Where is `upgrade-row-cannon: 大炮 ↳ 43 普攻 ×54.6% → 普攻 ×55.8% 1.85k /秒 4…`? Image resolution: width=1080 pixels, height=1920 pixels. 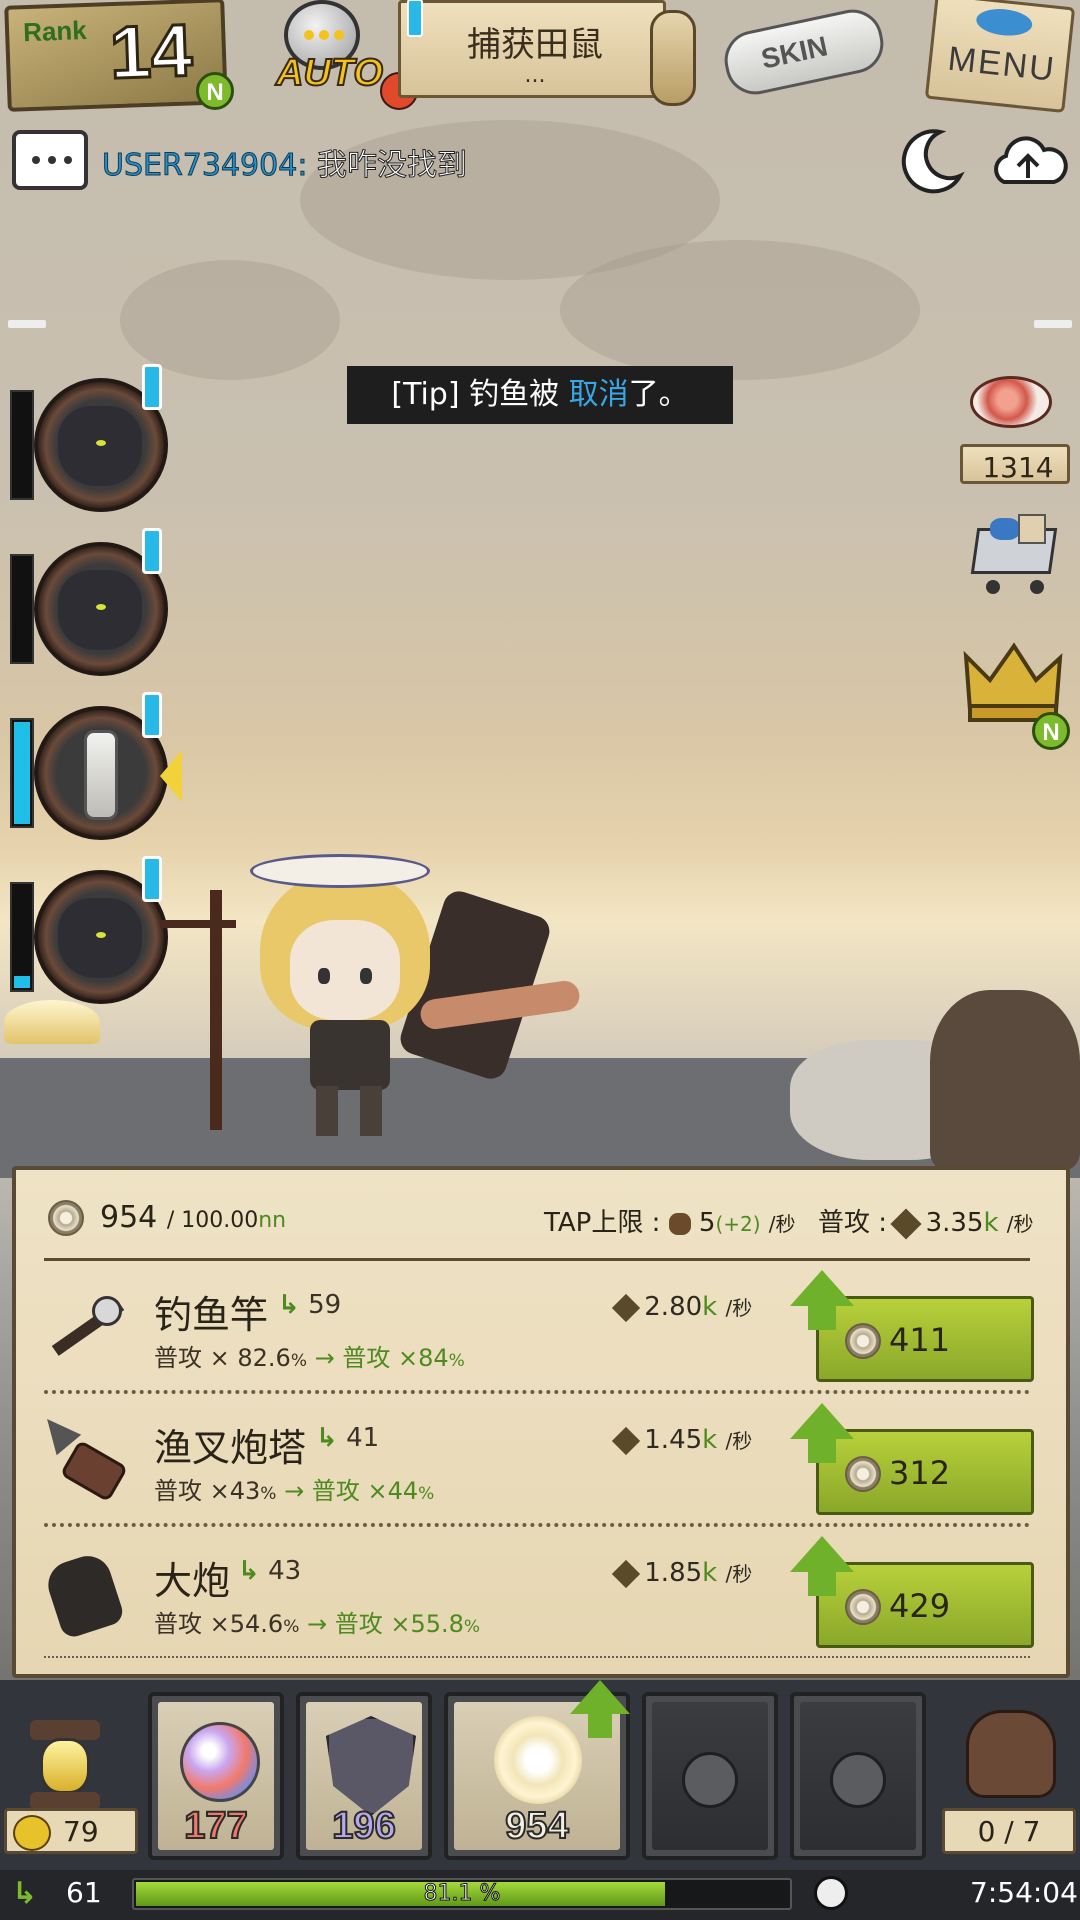
upgrade-row-cannon: 大炮 ↳ 43 普攻 ×54.6% → 普攻 ×55.8% 1.85k /秒 4… is located at coordinates (539, 1602).